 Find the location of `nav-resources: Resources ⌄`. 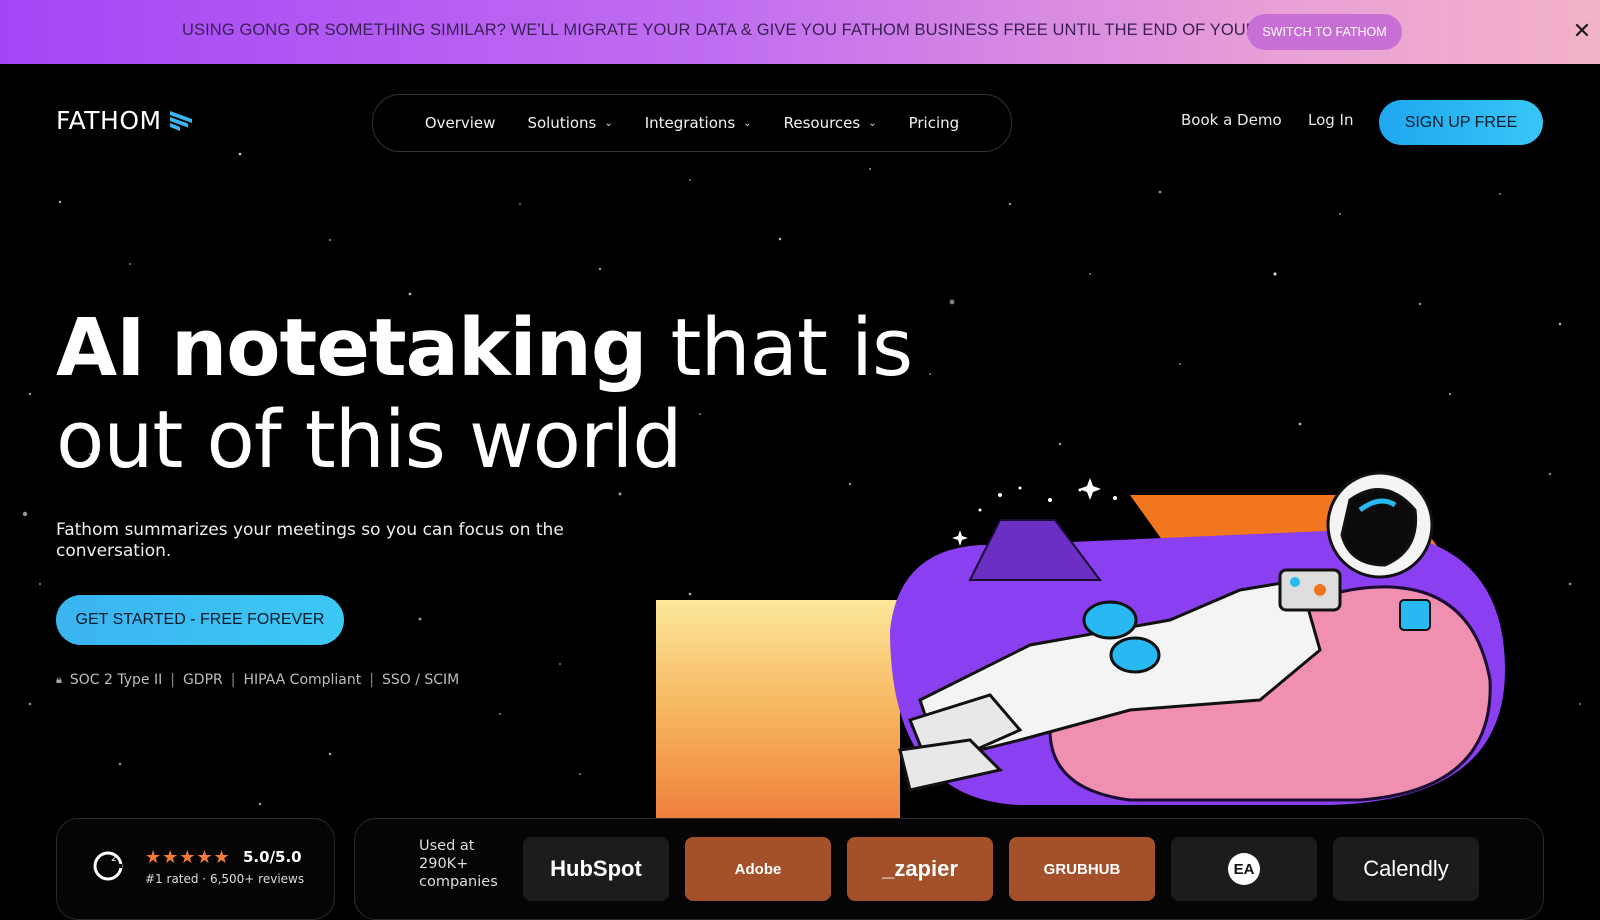

nav-resources: Resources ⌄ is located at coordinates (830, 123).